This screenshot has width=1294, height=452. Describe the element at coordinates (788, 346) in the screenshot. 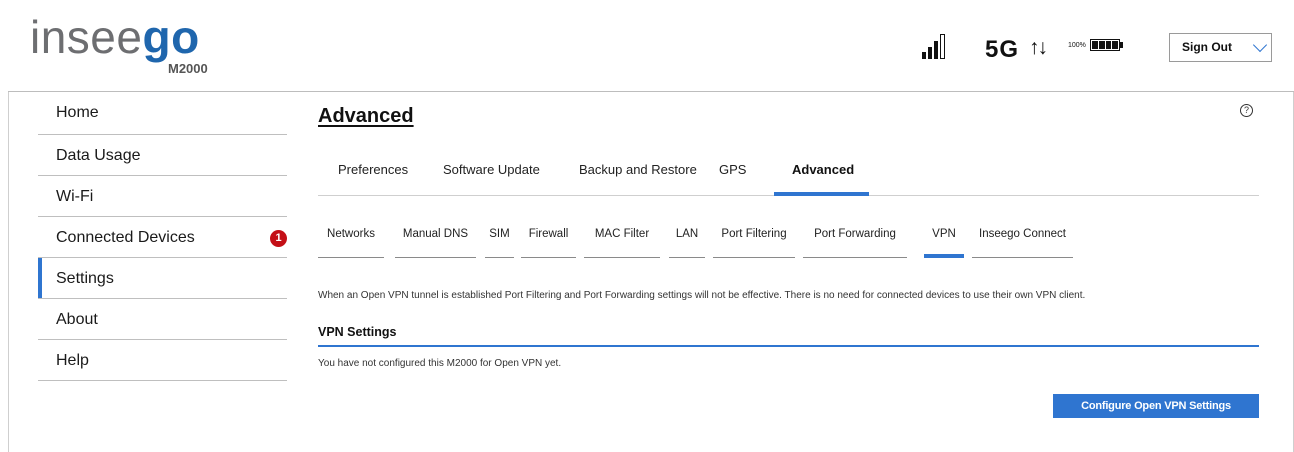

I see `section-divider` at that location.